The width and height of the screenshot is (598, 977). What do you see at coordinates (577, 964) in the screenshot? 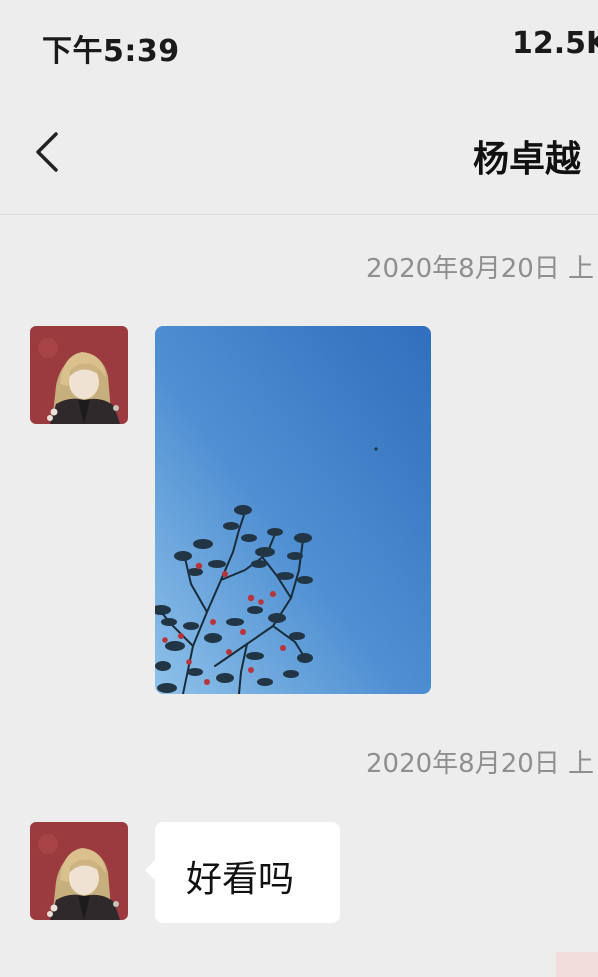
I see `partial-element` at bounding box center [577, 964].